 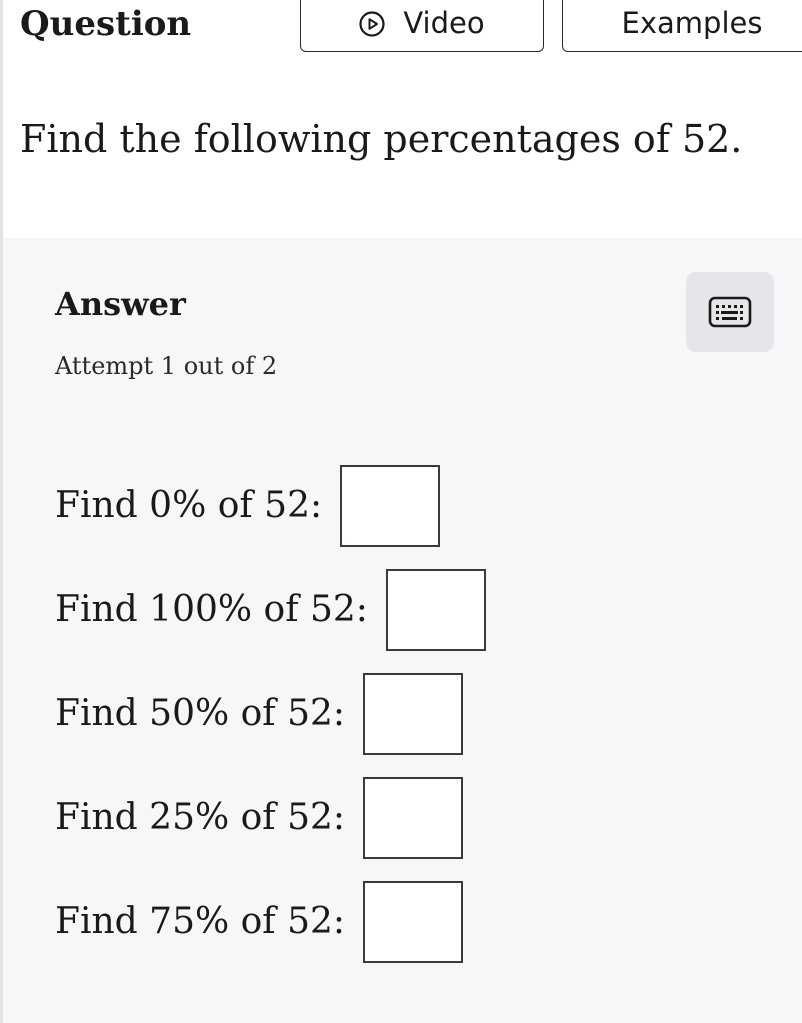 What do you see at coordinates (372, 23) in the screenshot?
I see `play-icon` at bounding box center [372, 23].